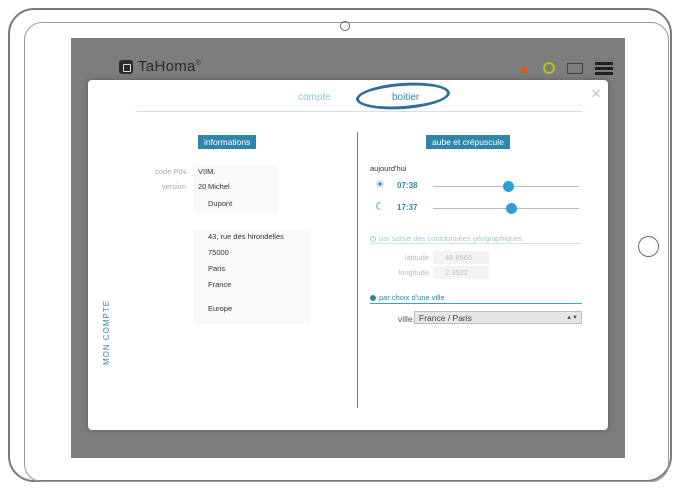 This screenshot has width=681, height=490. I want to click on menu-icon, so click(604, 68).